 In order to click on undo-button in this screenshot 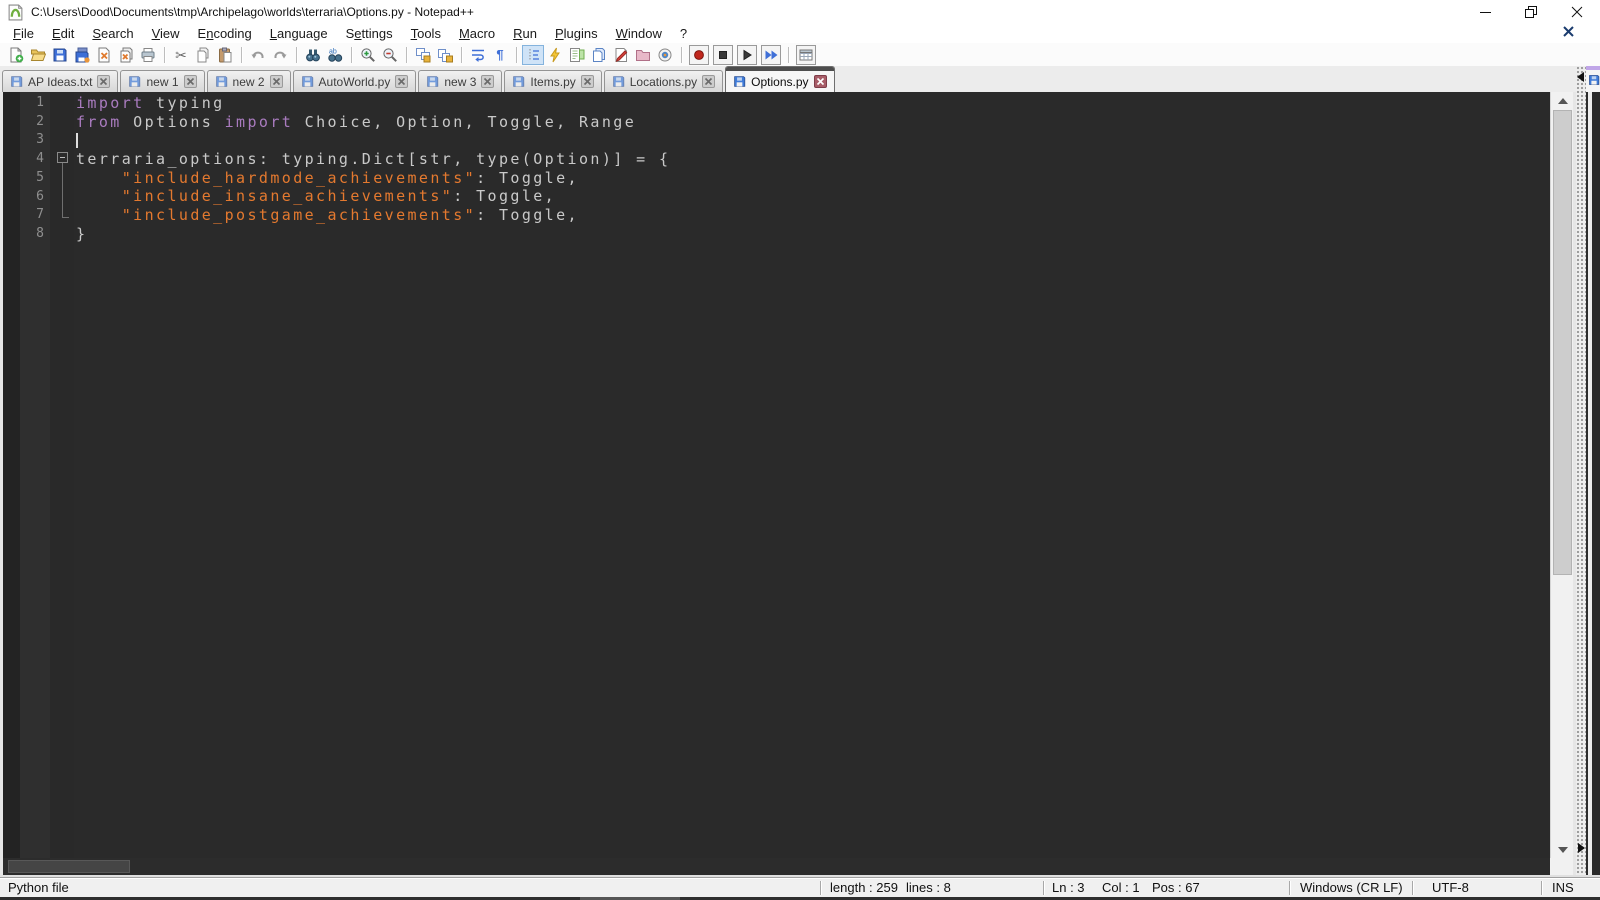, I will do `click(258, 55)`.